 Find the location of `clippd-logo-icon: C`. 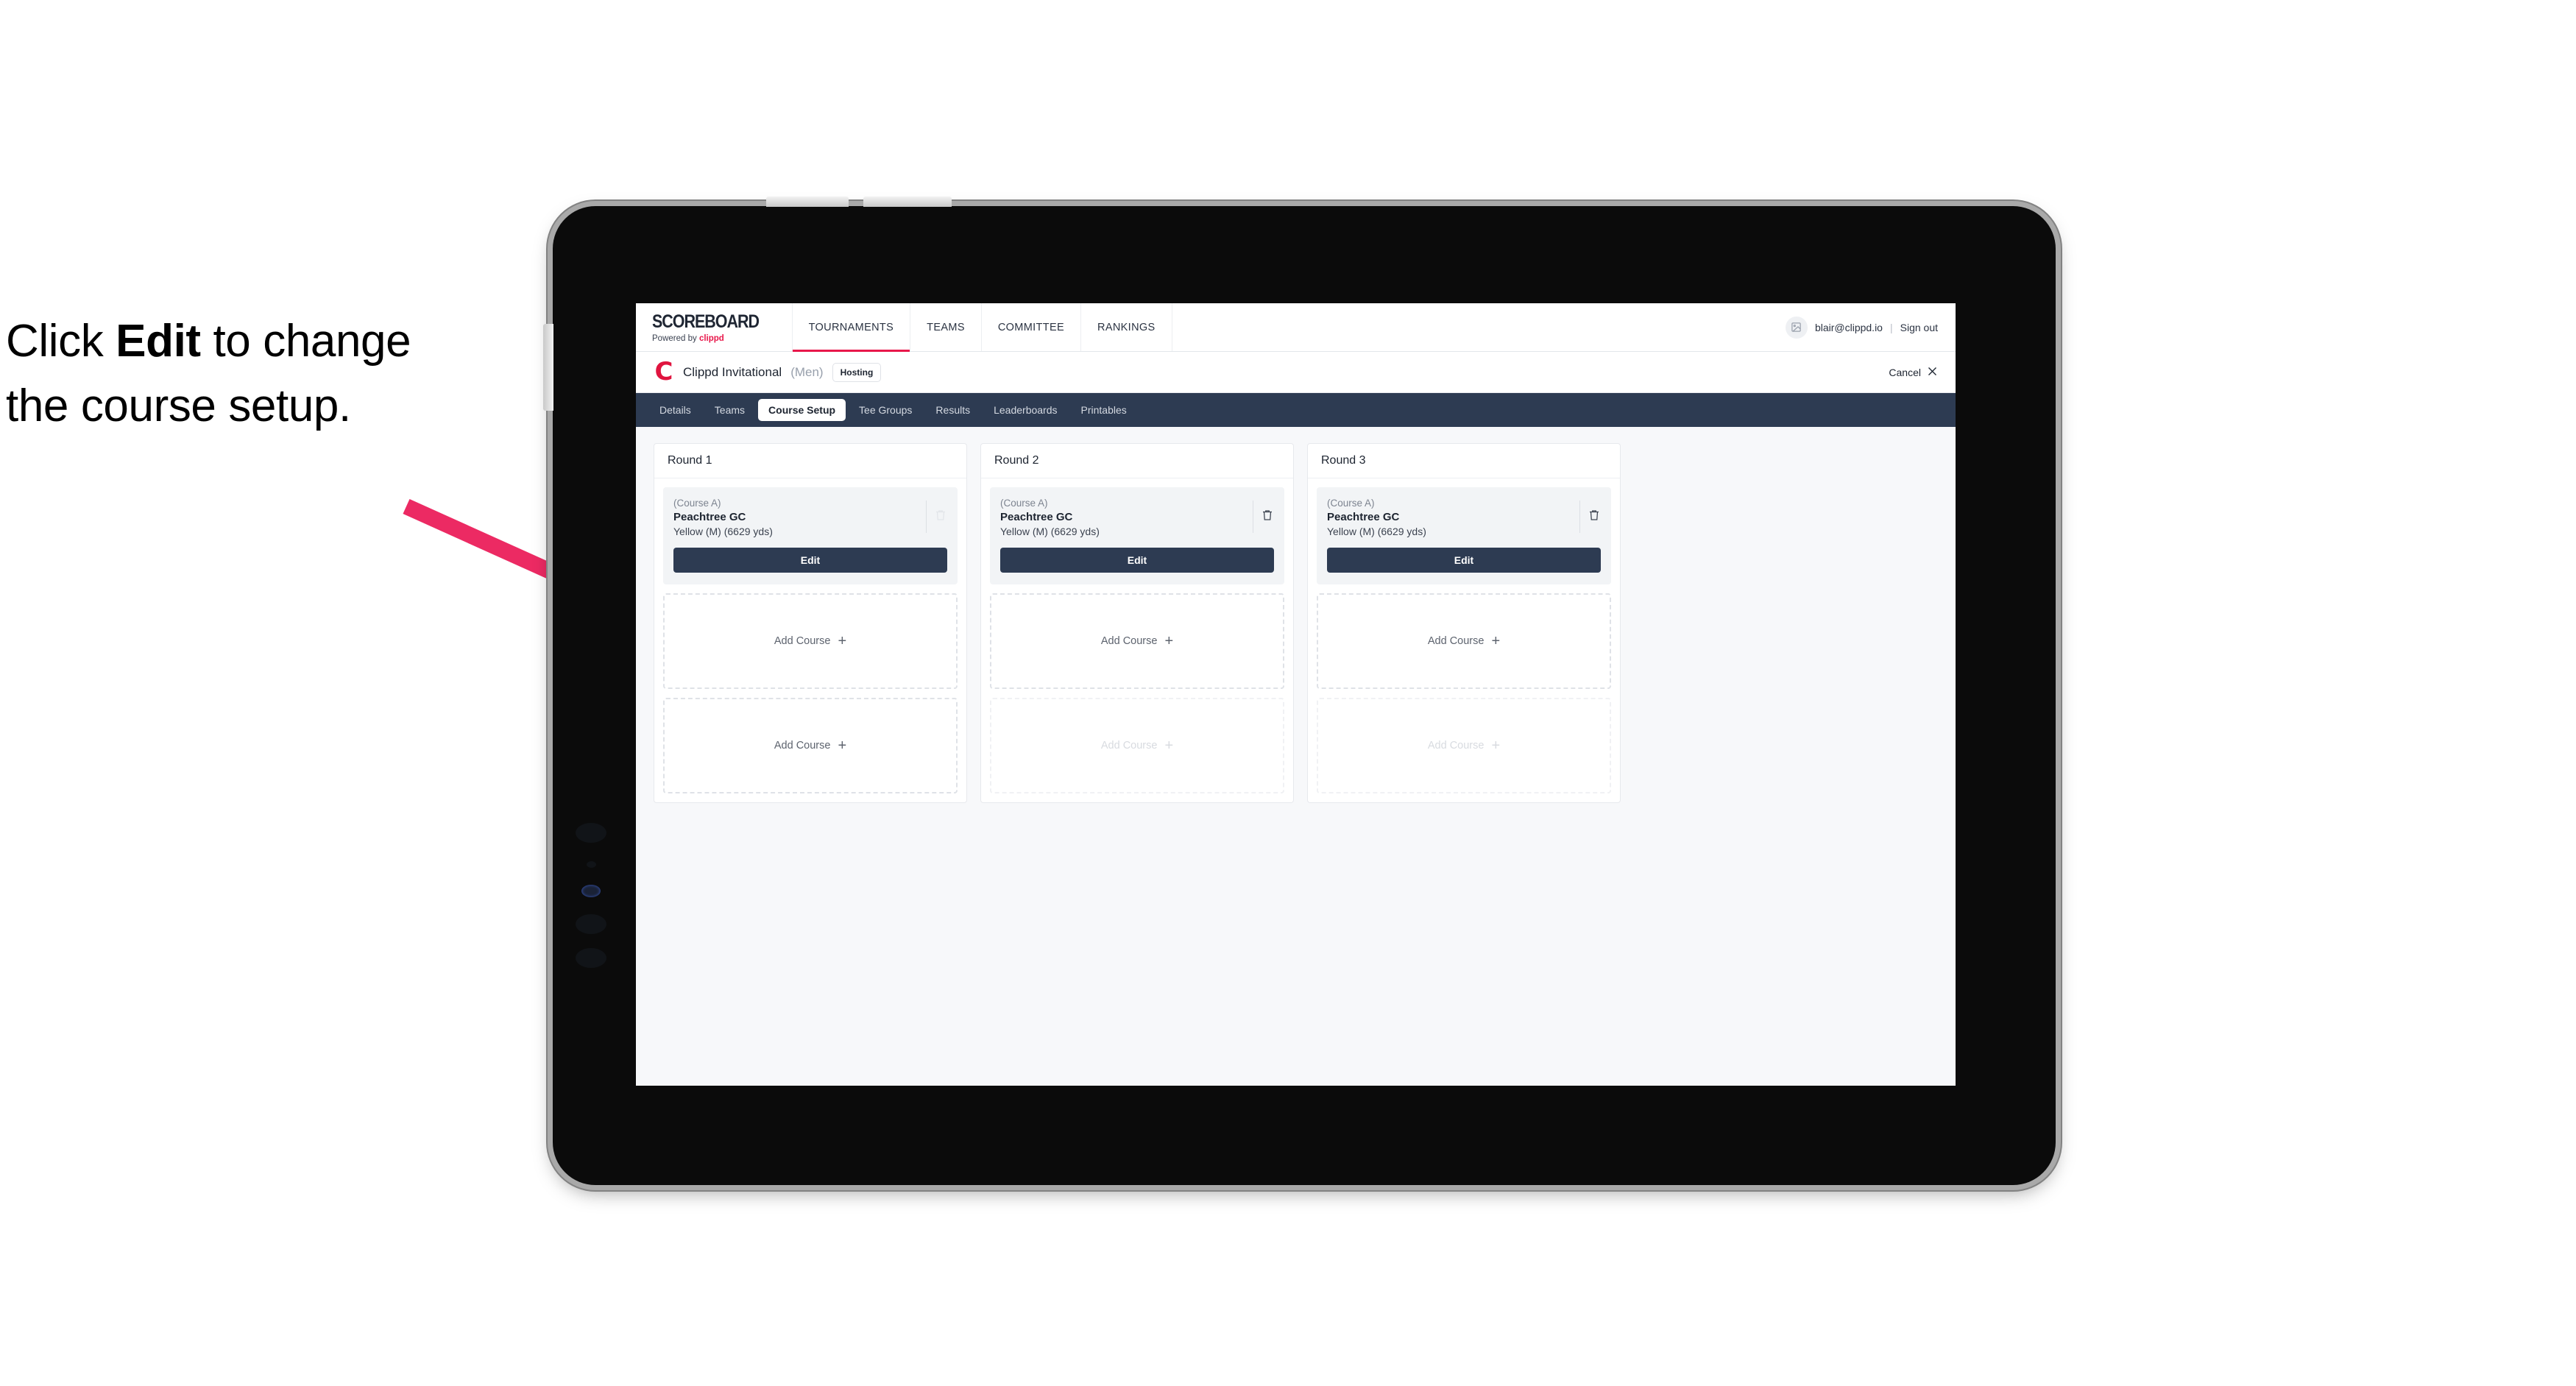

clippd-logo-icon: C is located at coordinates (663, 372).